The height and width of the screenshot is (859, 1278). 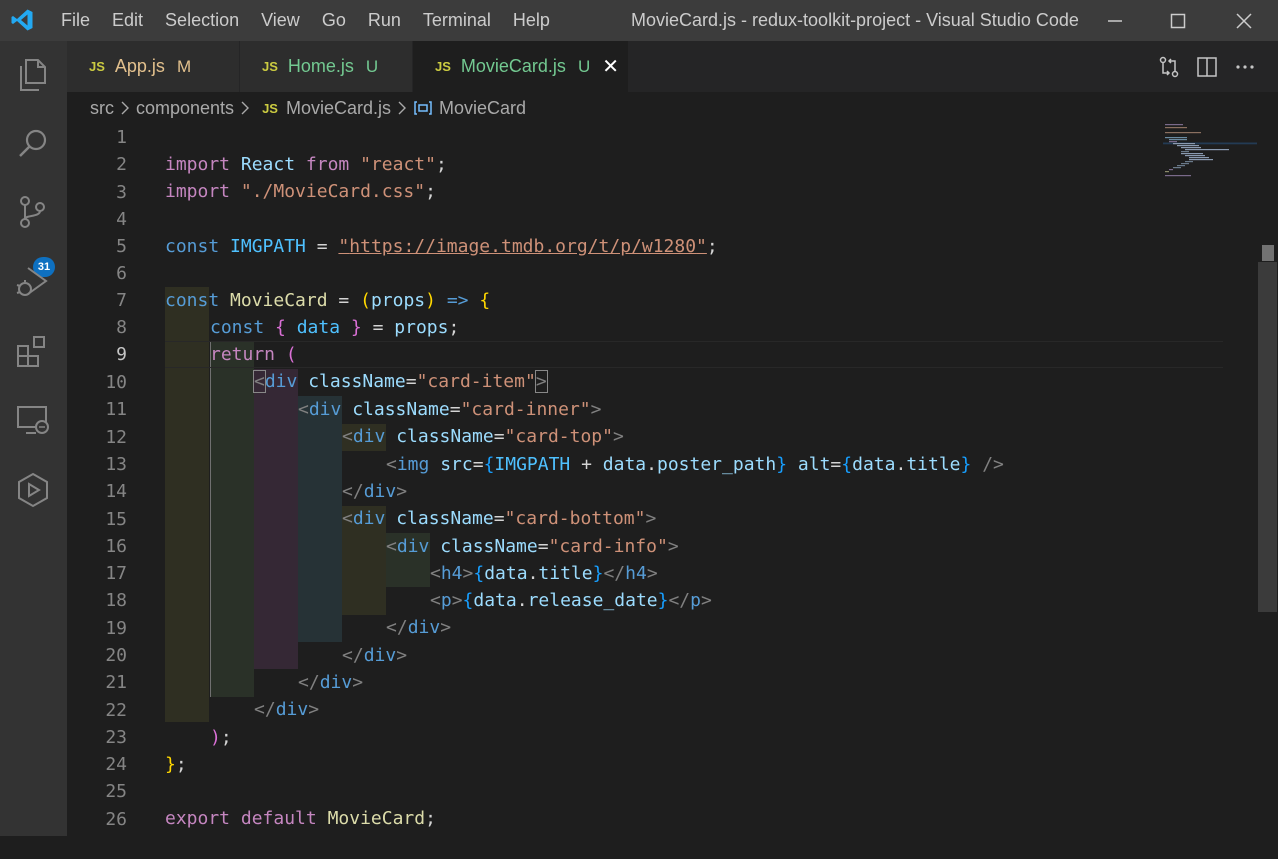 I want to click on breadcrumb-src: src, so click(x=102, y=108).